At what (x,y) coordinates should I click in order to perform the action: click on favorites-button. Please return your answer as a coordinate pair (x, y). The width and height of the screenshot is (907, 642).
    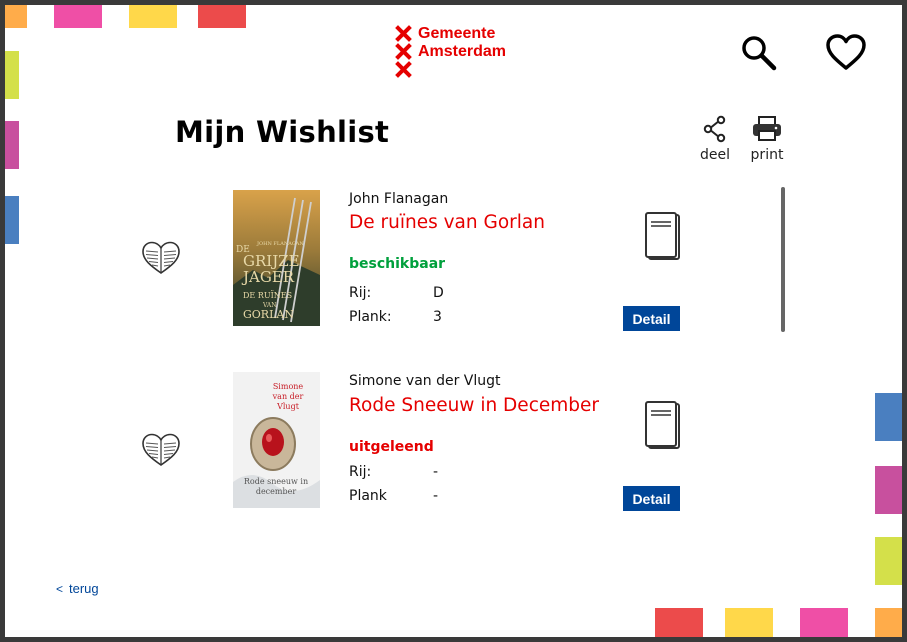
    Looking at the image, I should click on (846, 55).